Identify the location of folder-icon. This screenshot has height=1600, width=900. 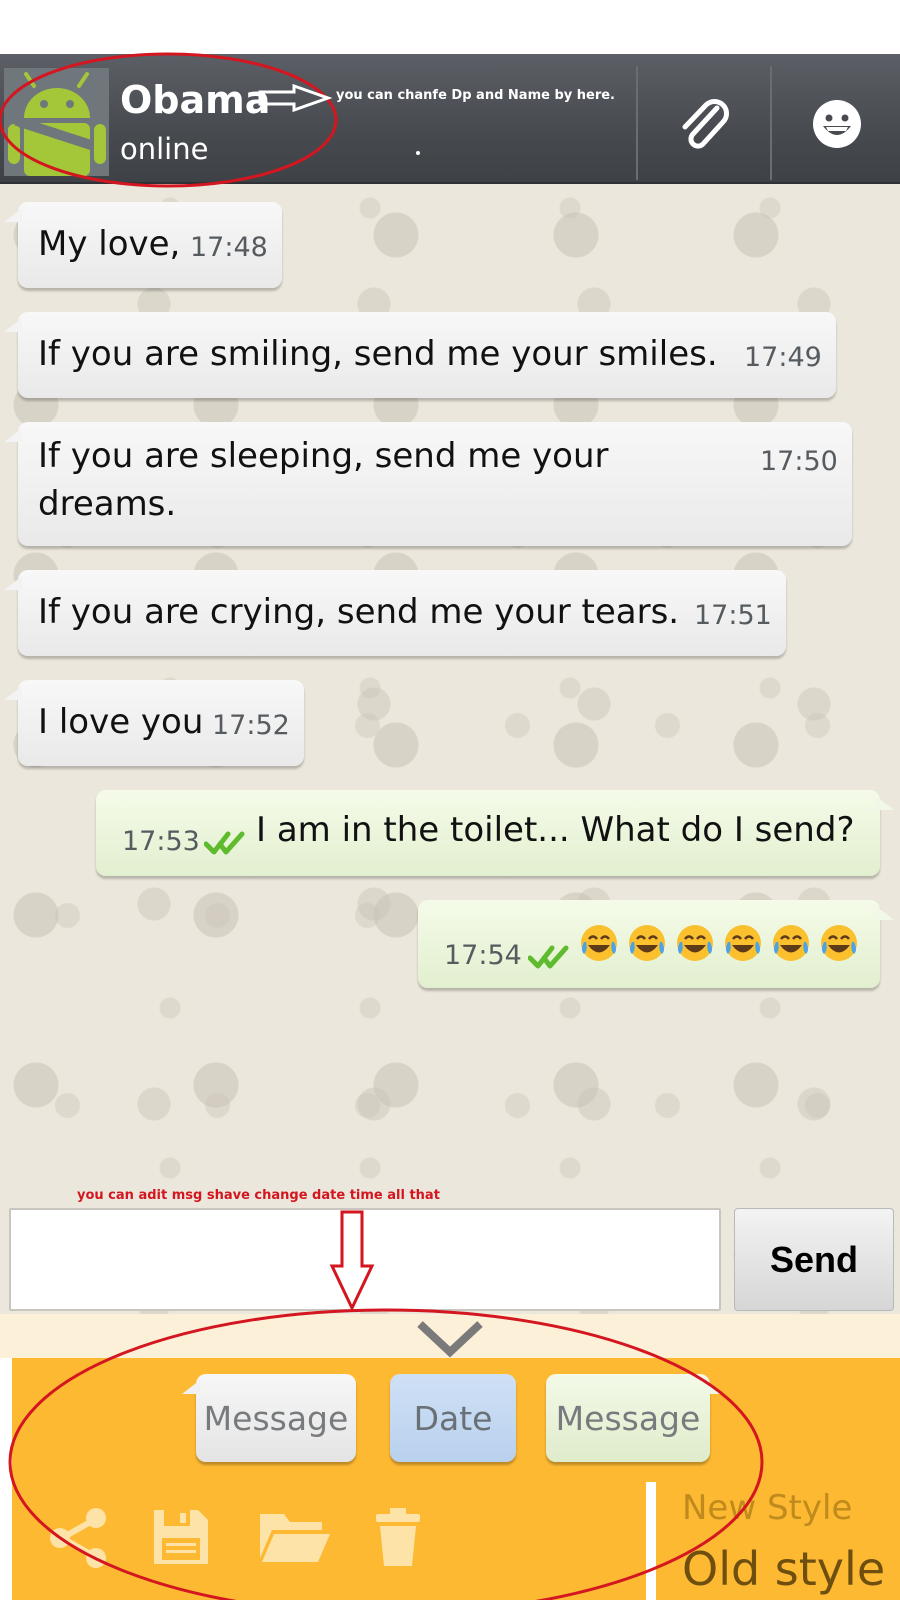
(295, 1537).